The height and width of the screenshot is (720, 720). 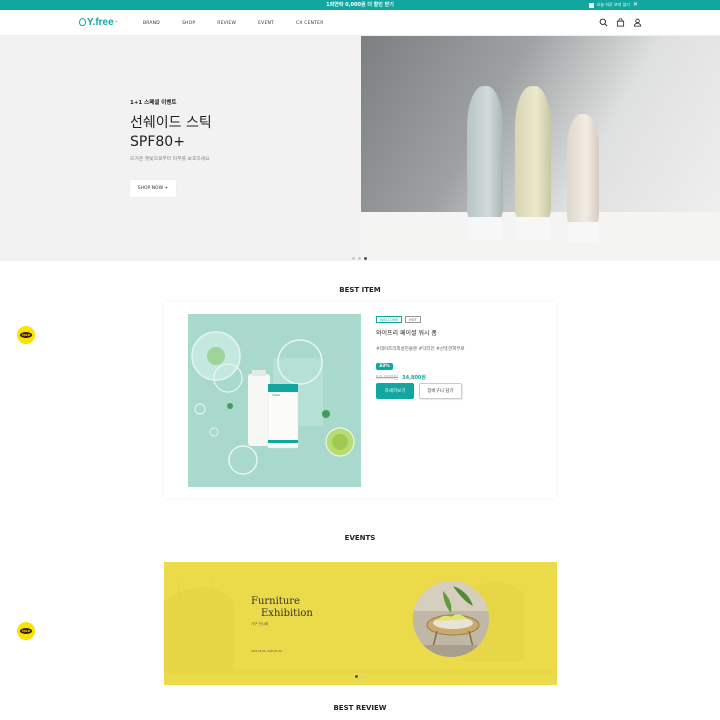 I want to click on drop-logo-icon, so click(x=82, y=22).